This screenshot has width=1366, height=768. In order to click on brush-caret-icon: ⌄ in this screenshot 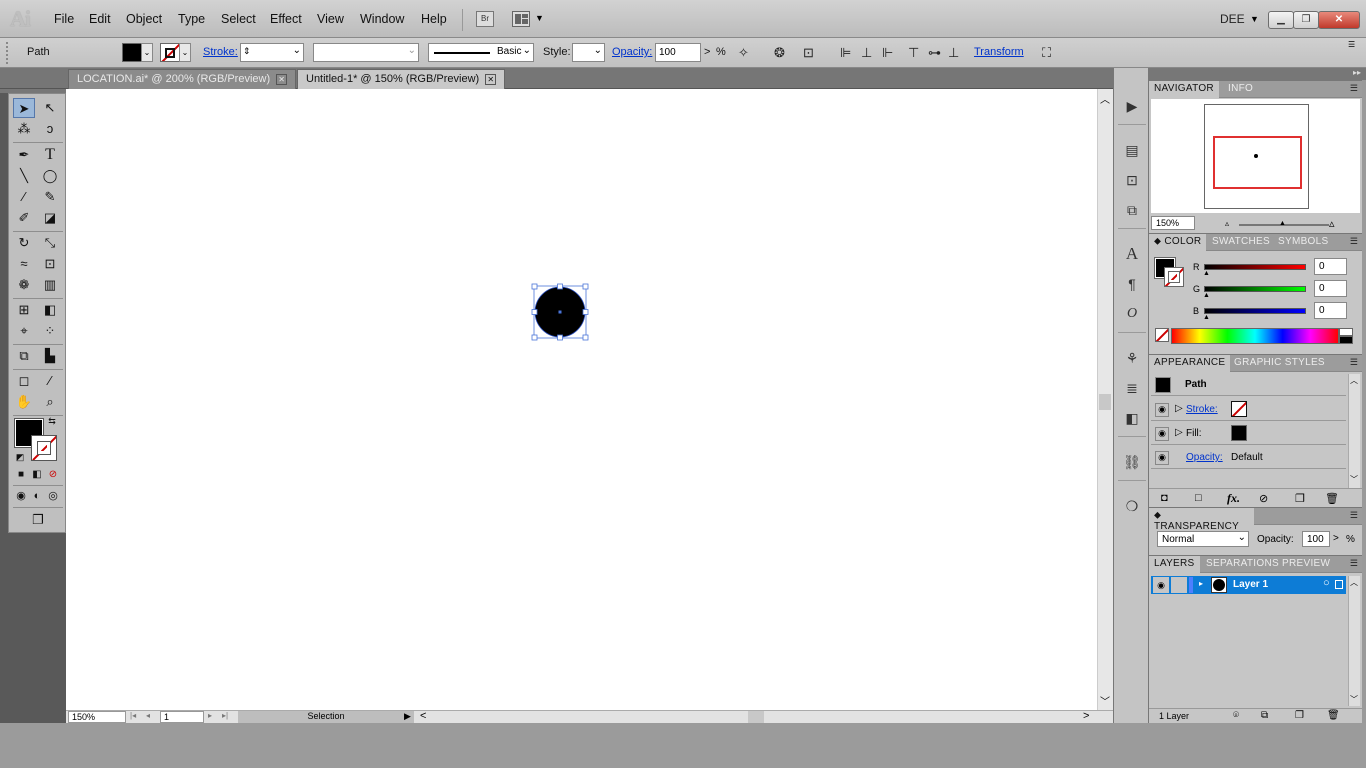, I will do `click(527, 50)`.